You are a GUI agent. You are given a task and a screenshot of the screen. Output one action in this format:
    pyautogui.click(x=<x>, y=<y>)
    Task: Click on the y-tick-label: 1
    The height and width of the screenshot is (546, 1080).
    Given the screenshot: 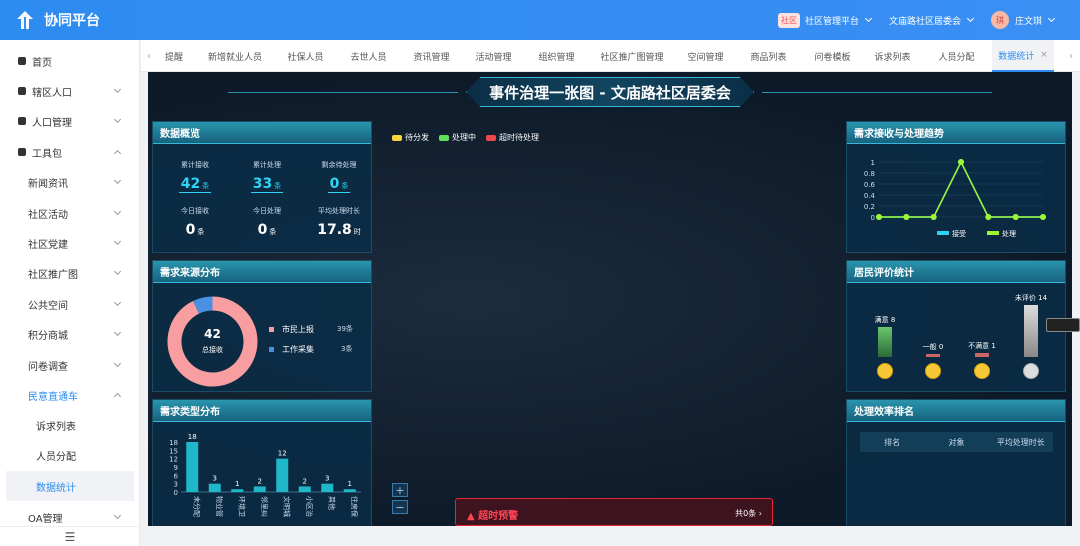 What is the action you would take?
    pyautogui.click(x=873, y=163)
    